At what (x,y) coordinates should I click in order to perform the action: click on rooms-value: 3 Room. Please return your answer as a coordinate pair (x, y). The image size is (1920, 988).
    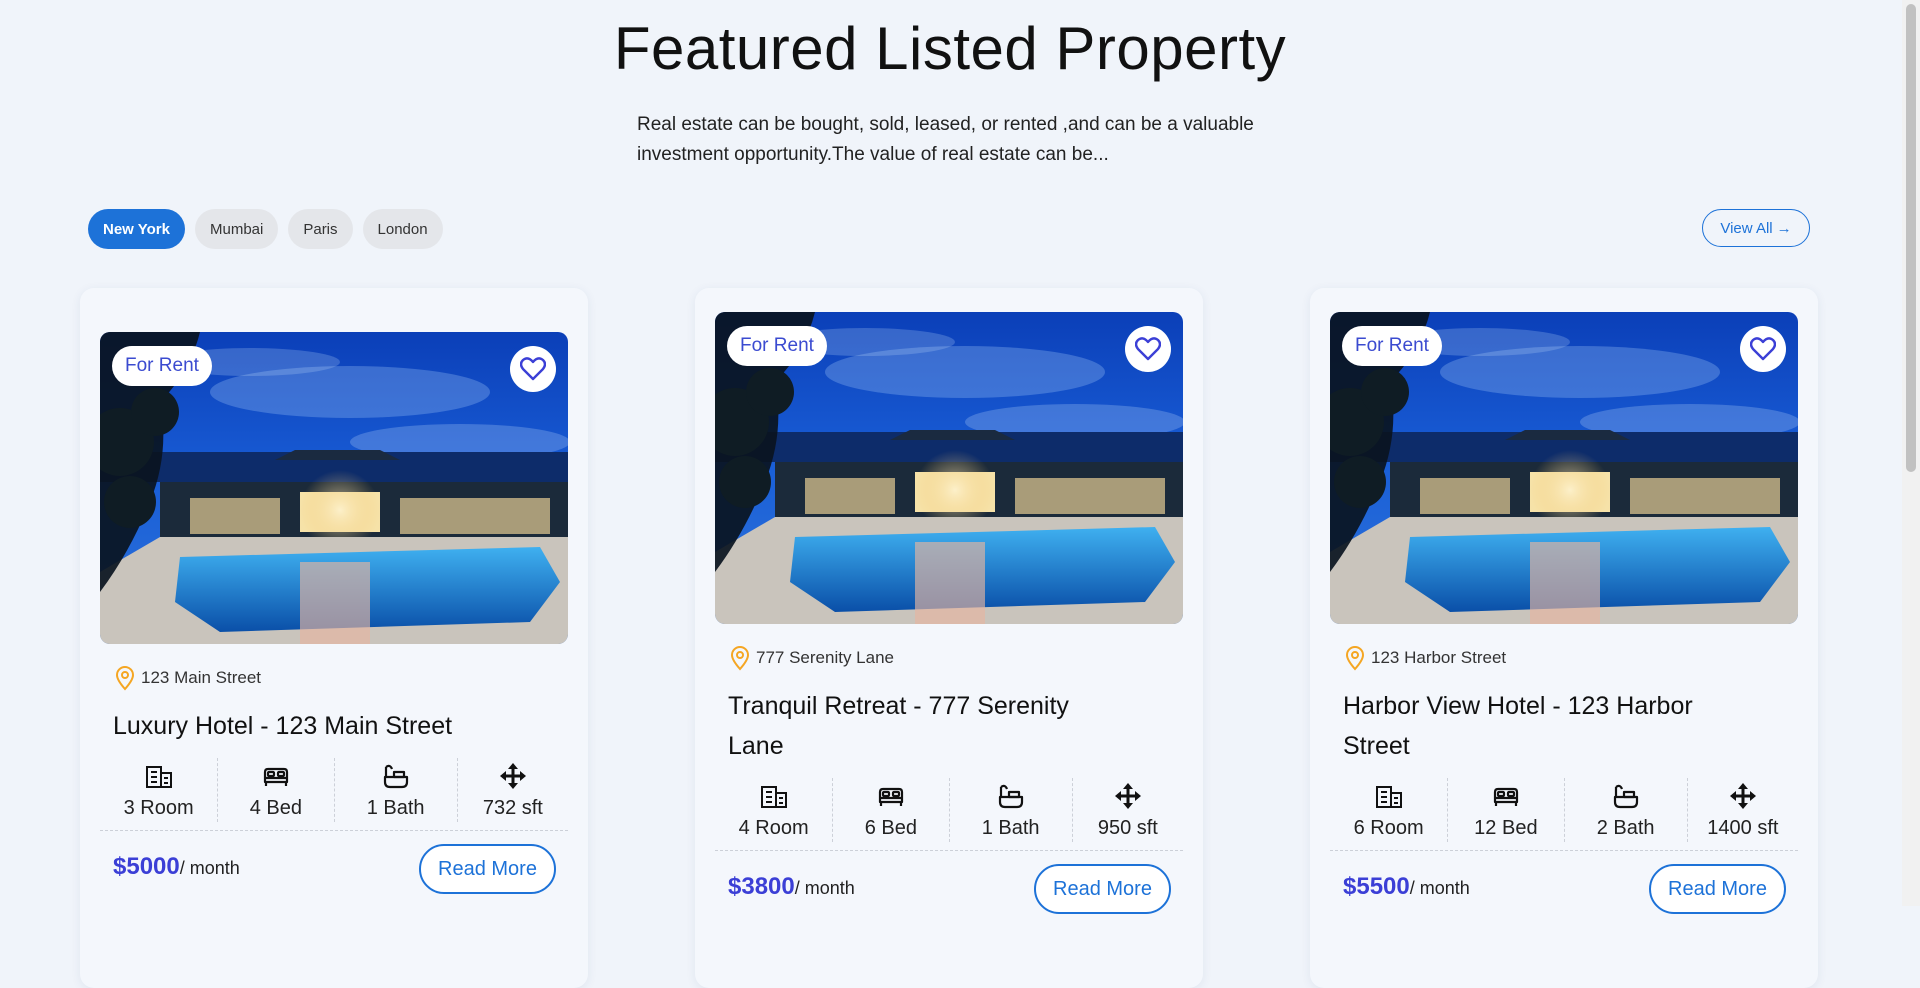
    Looking at the image, I should click on (158, 808).